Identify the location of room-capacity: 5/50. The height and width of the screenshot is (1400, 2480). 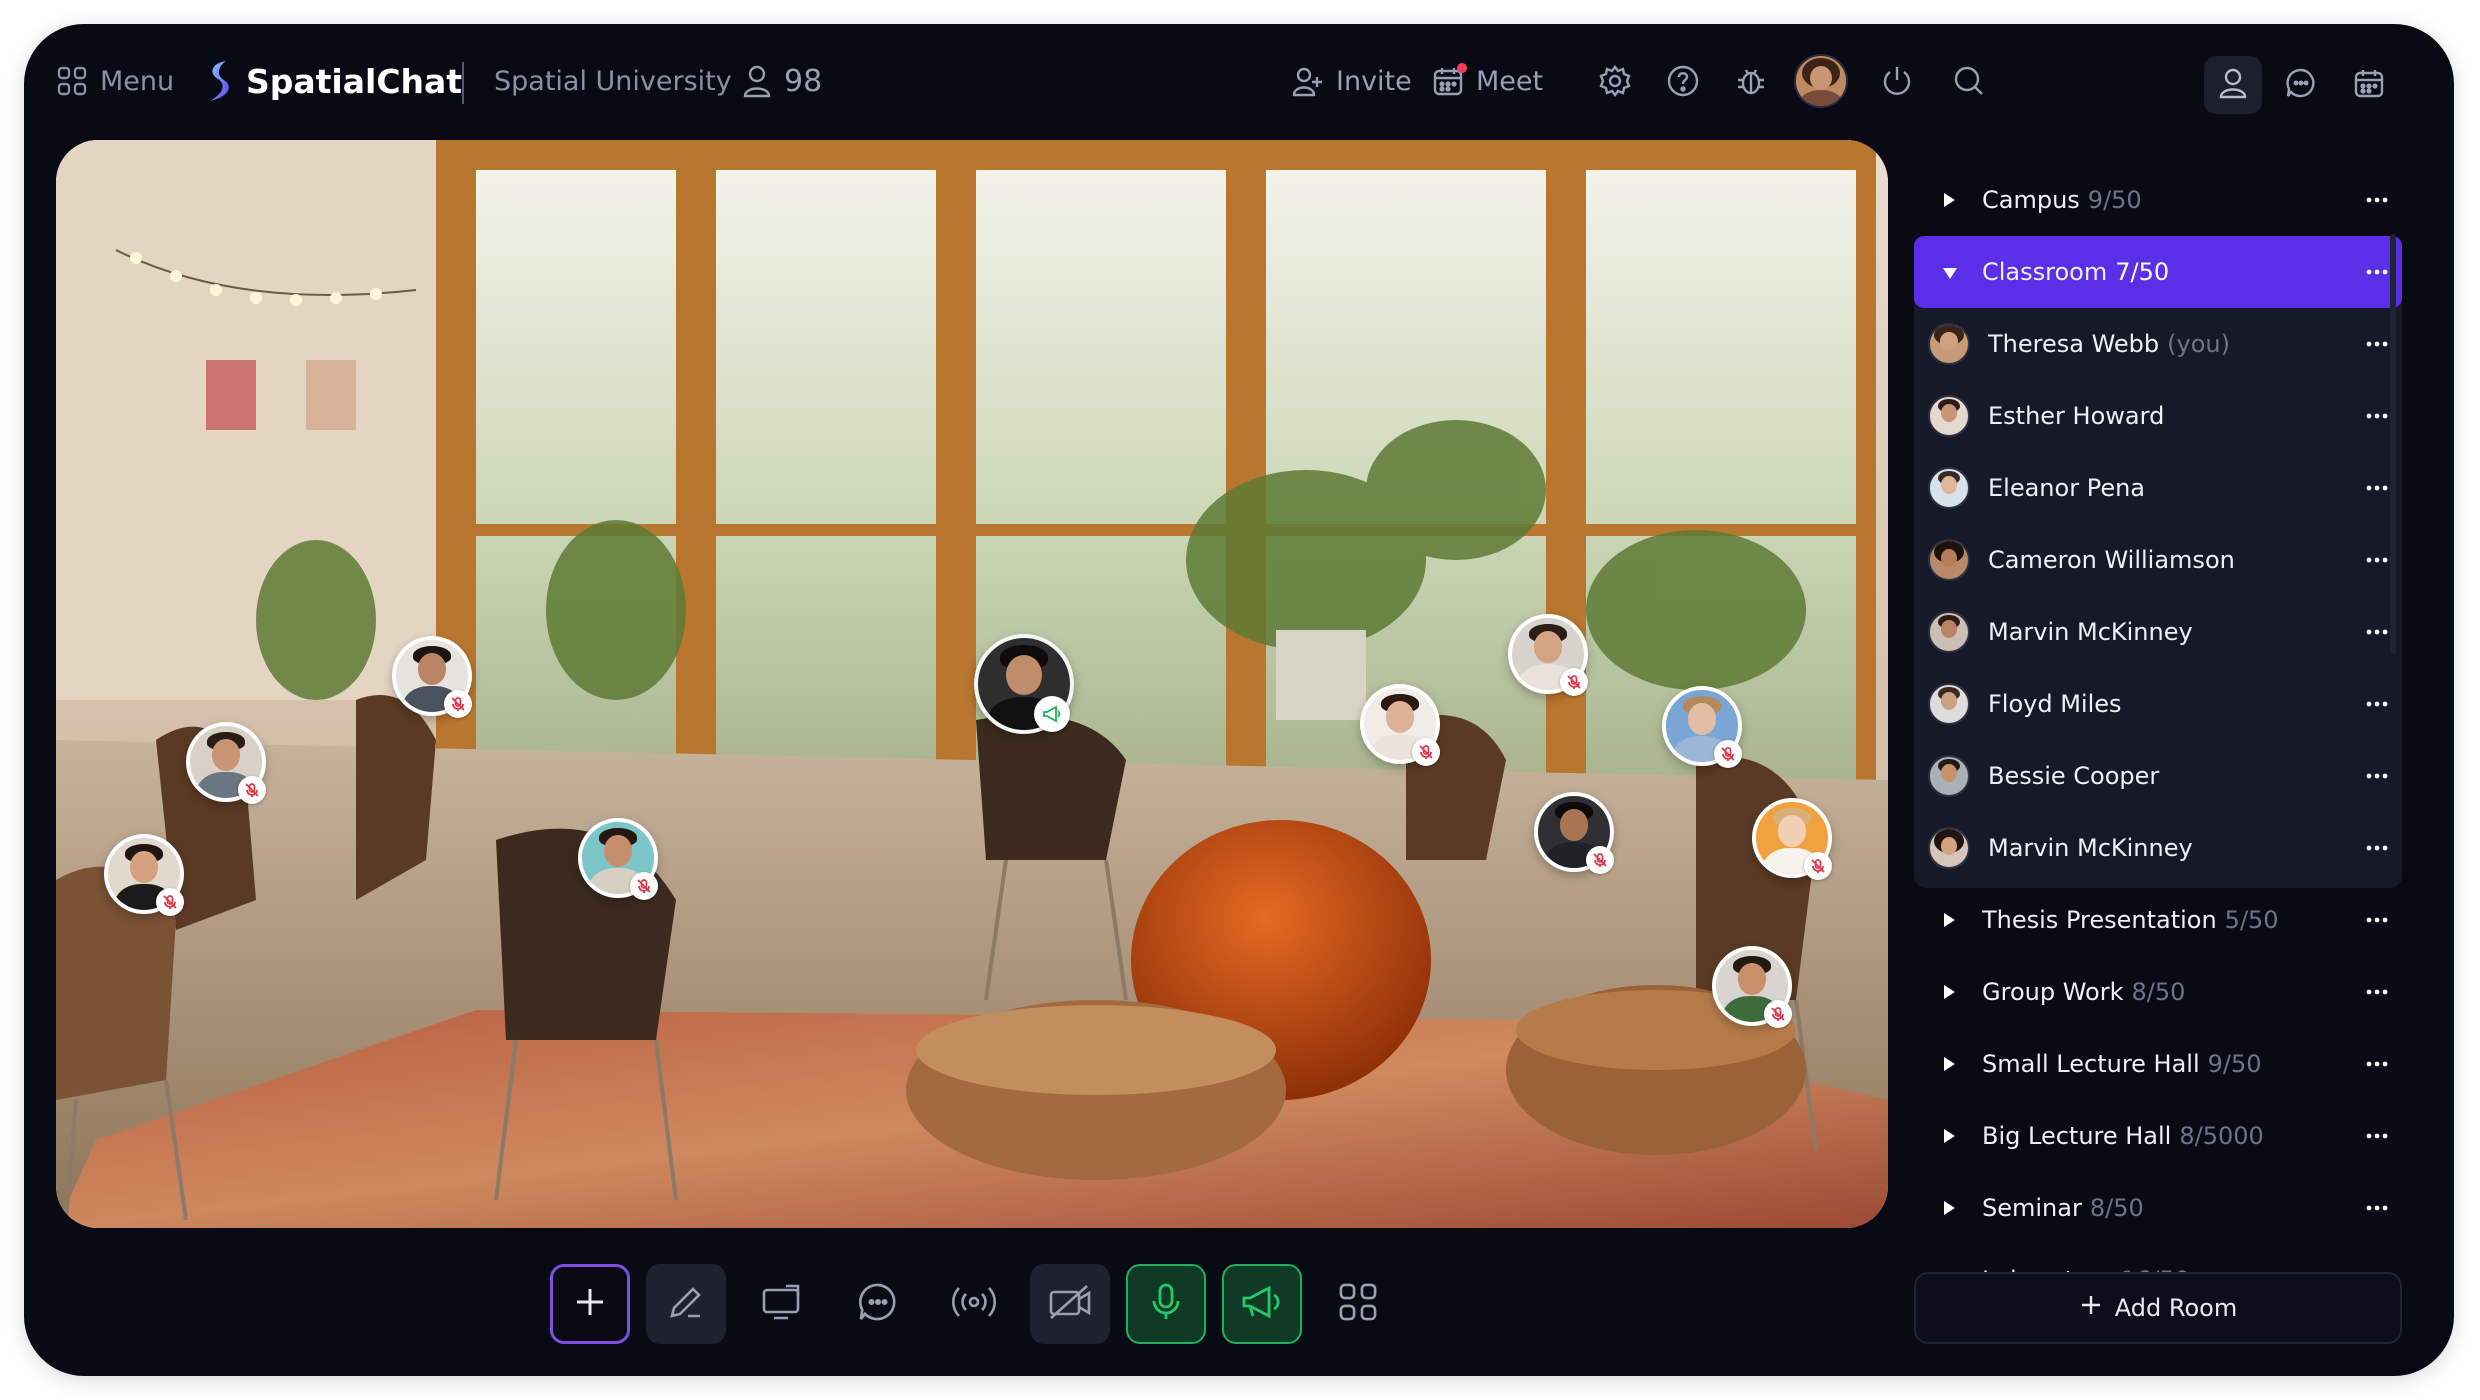
(2251, 920).